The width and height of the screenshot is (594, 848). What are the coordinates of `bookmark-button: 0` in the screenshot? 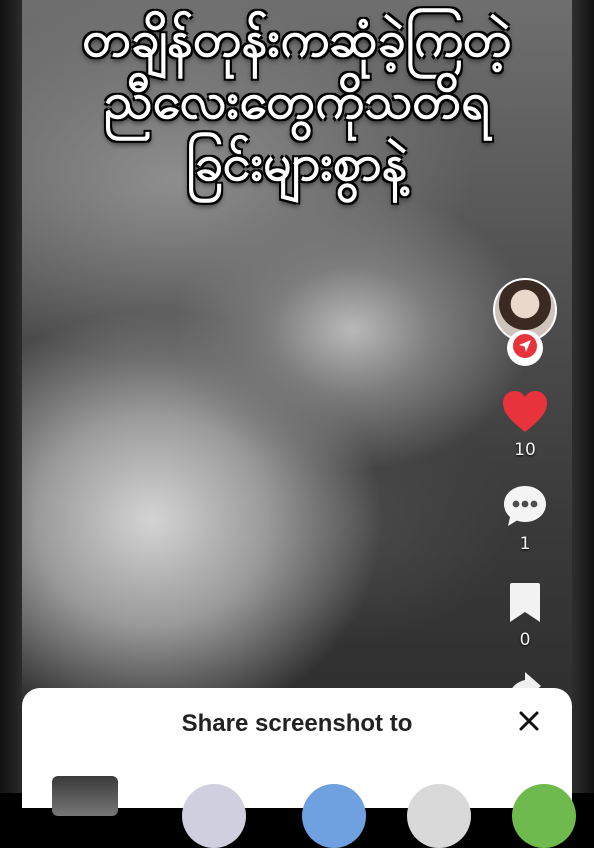 It's located at (525, 616).